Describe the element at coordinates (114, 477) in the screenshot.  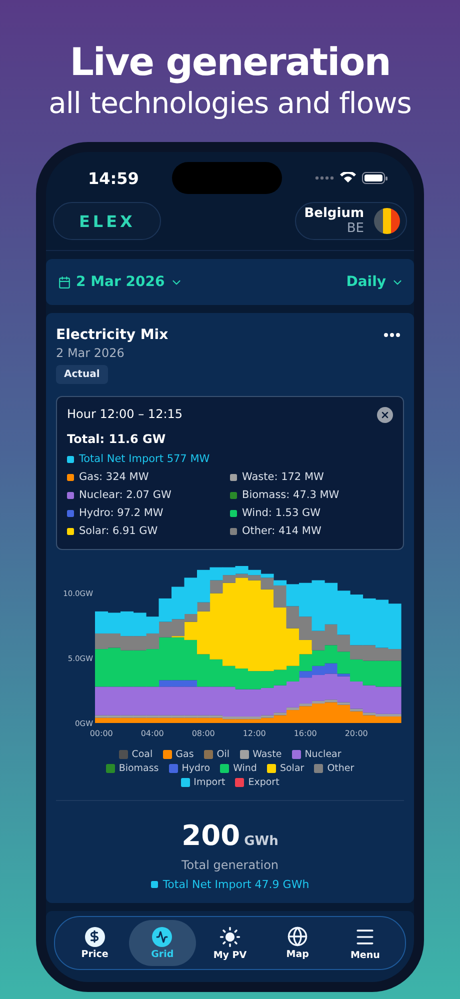
I see `source-value: Gas: 324 MW` at that location.